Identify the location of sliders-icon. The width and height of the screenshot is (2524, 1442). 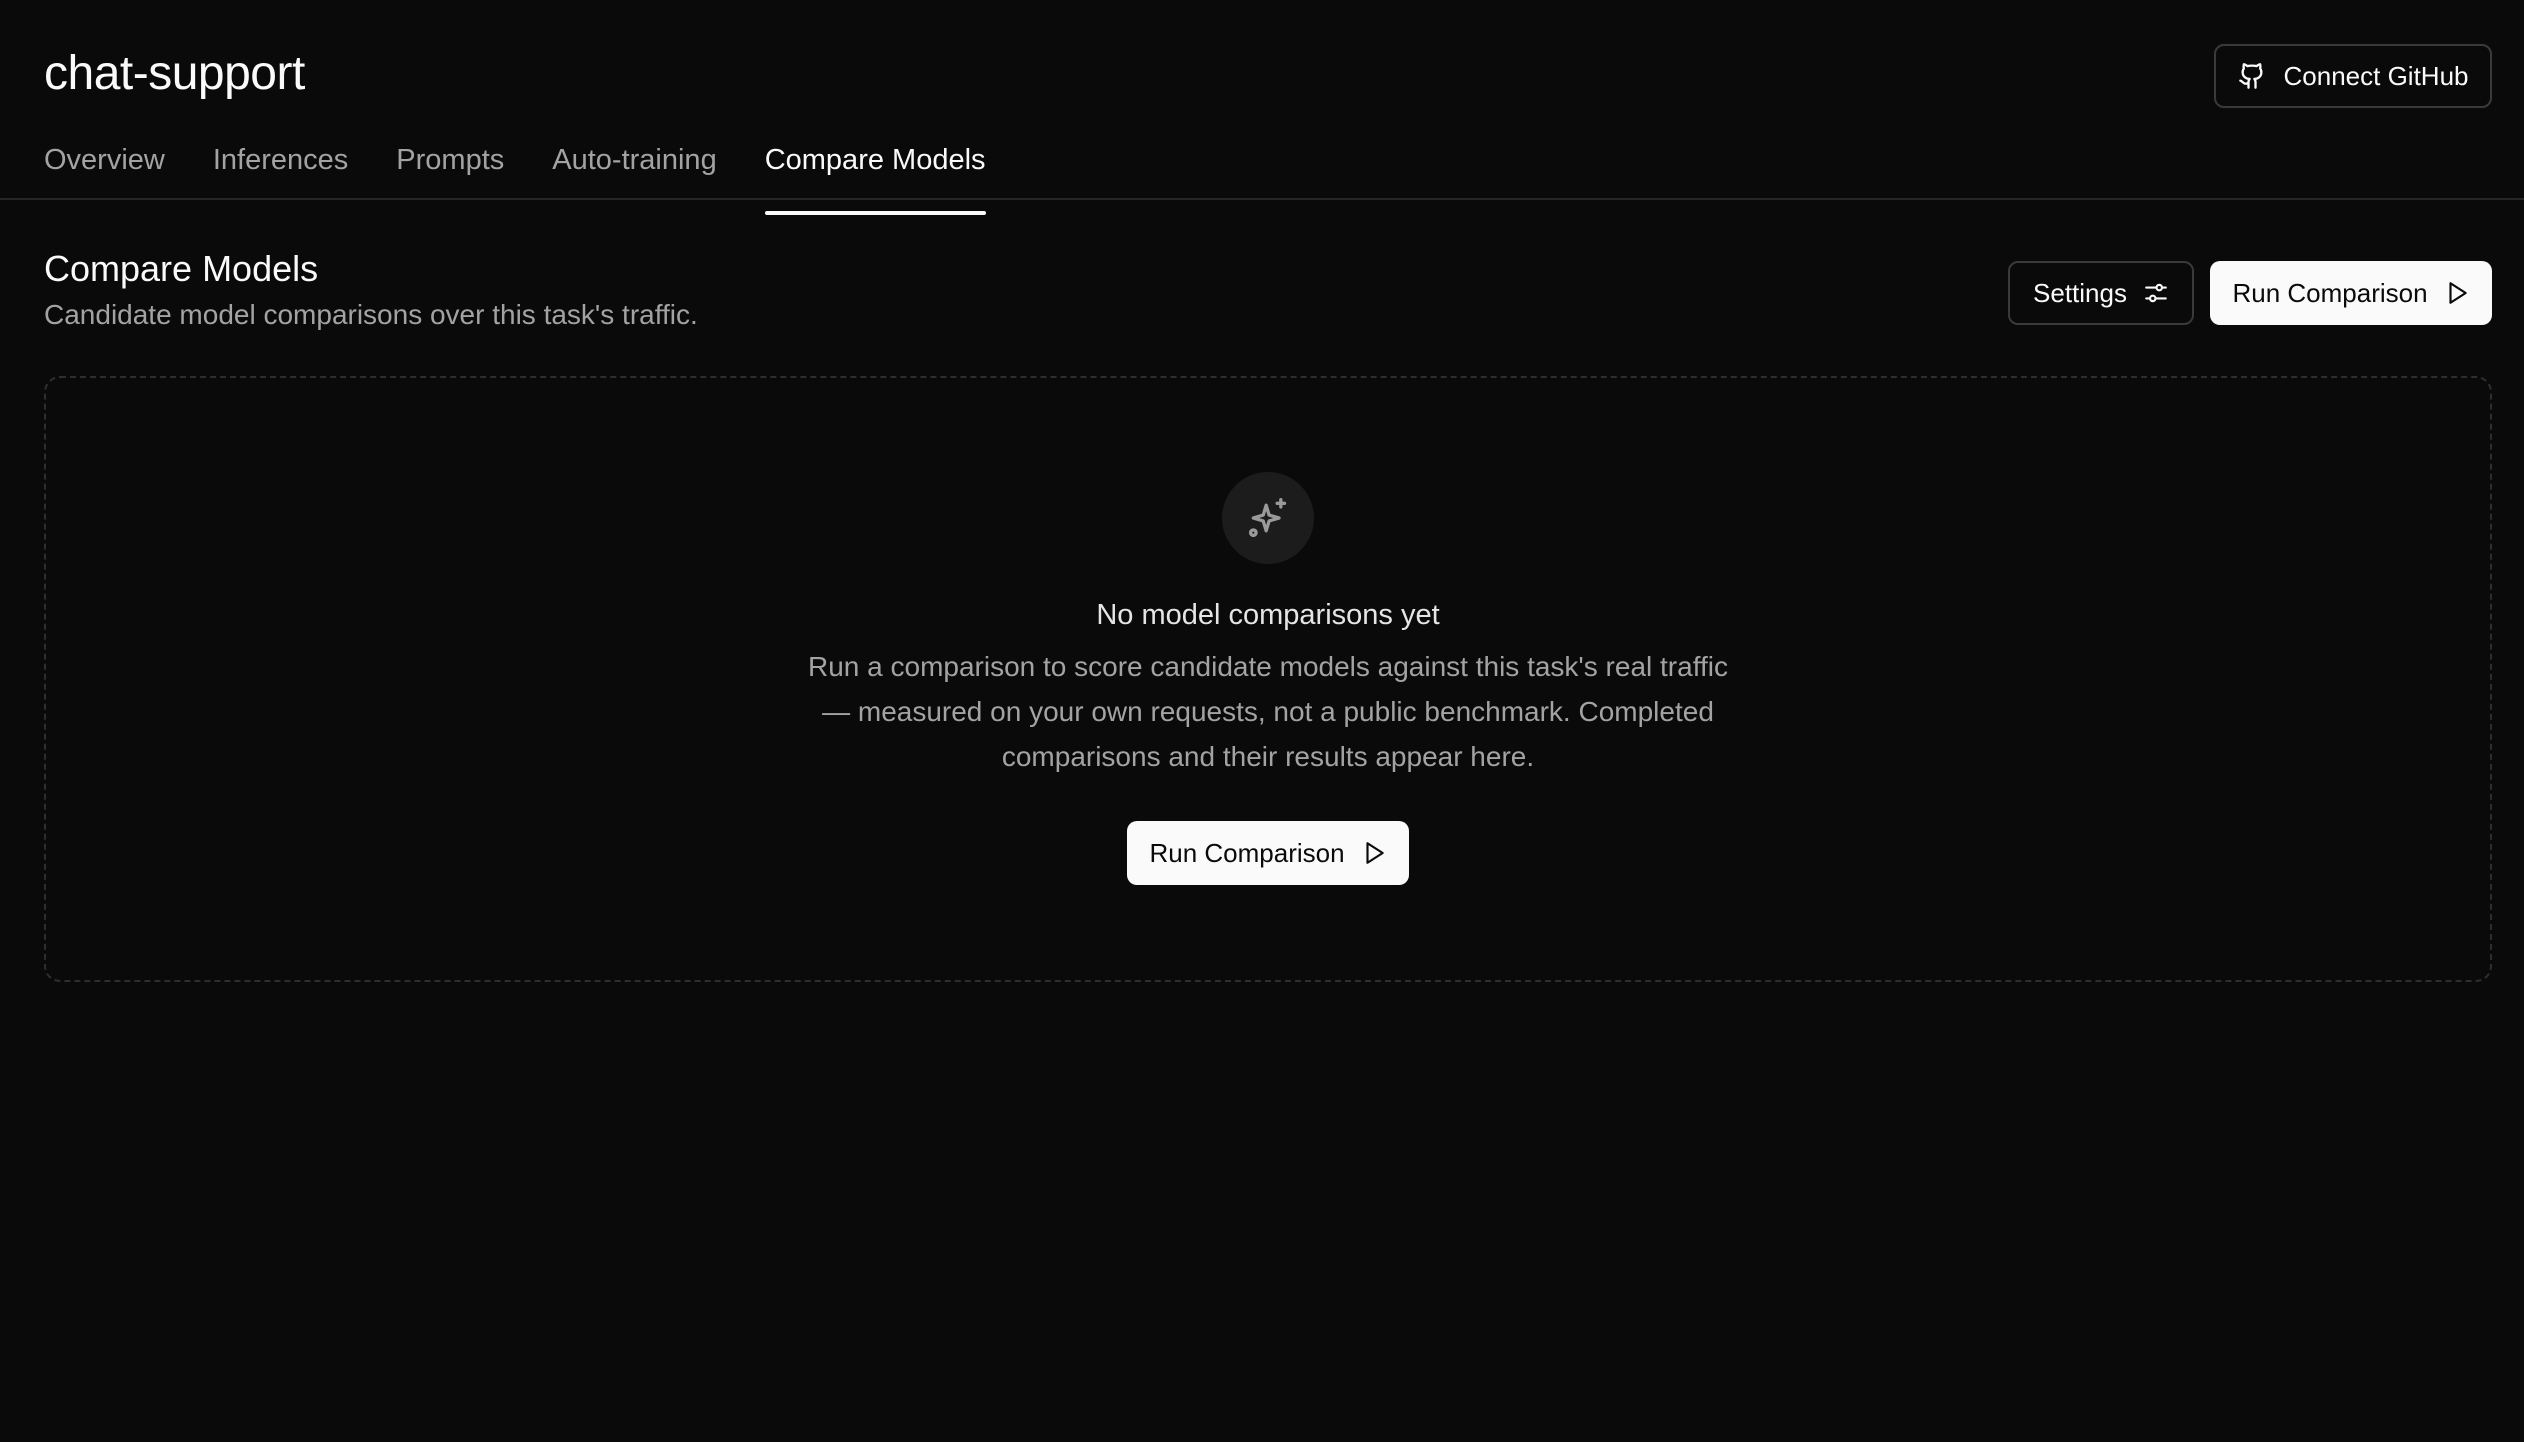
(2156, 293).